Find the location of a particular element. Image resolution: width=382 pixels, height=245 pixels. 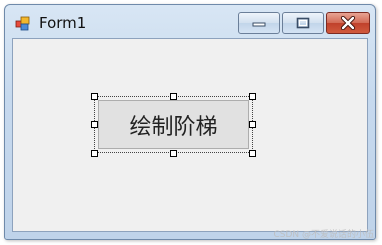

maximize-button is located at coordinates (303, 23).